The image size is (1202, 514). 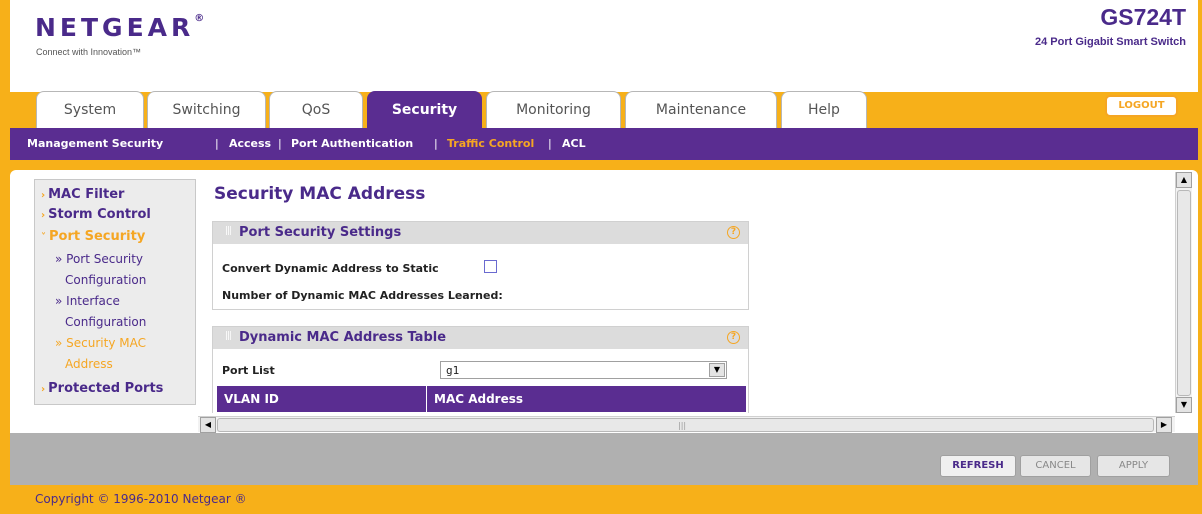 I want to click on subnav-access: Access, so click(x=250, y=144).